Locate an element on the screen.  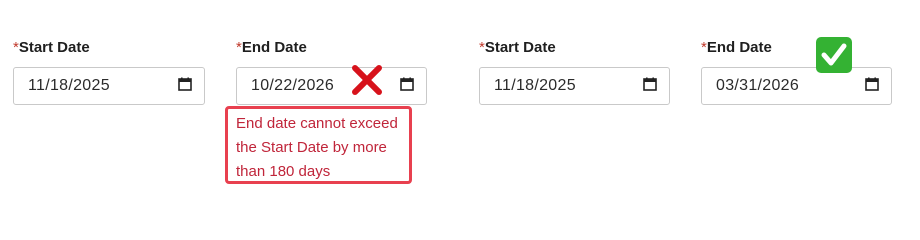
red-x-icon is located at coordinates (367, 80).